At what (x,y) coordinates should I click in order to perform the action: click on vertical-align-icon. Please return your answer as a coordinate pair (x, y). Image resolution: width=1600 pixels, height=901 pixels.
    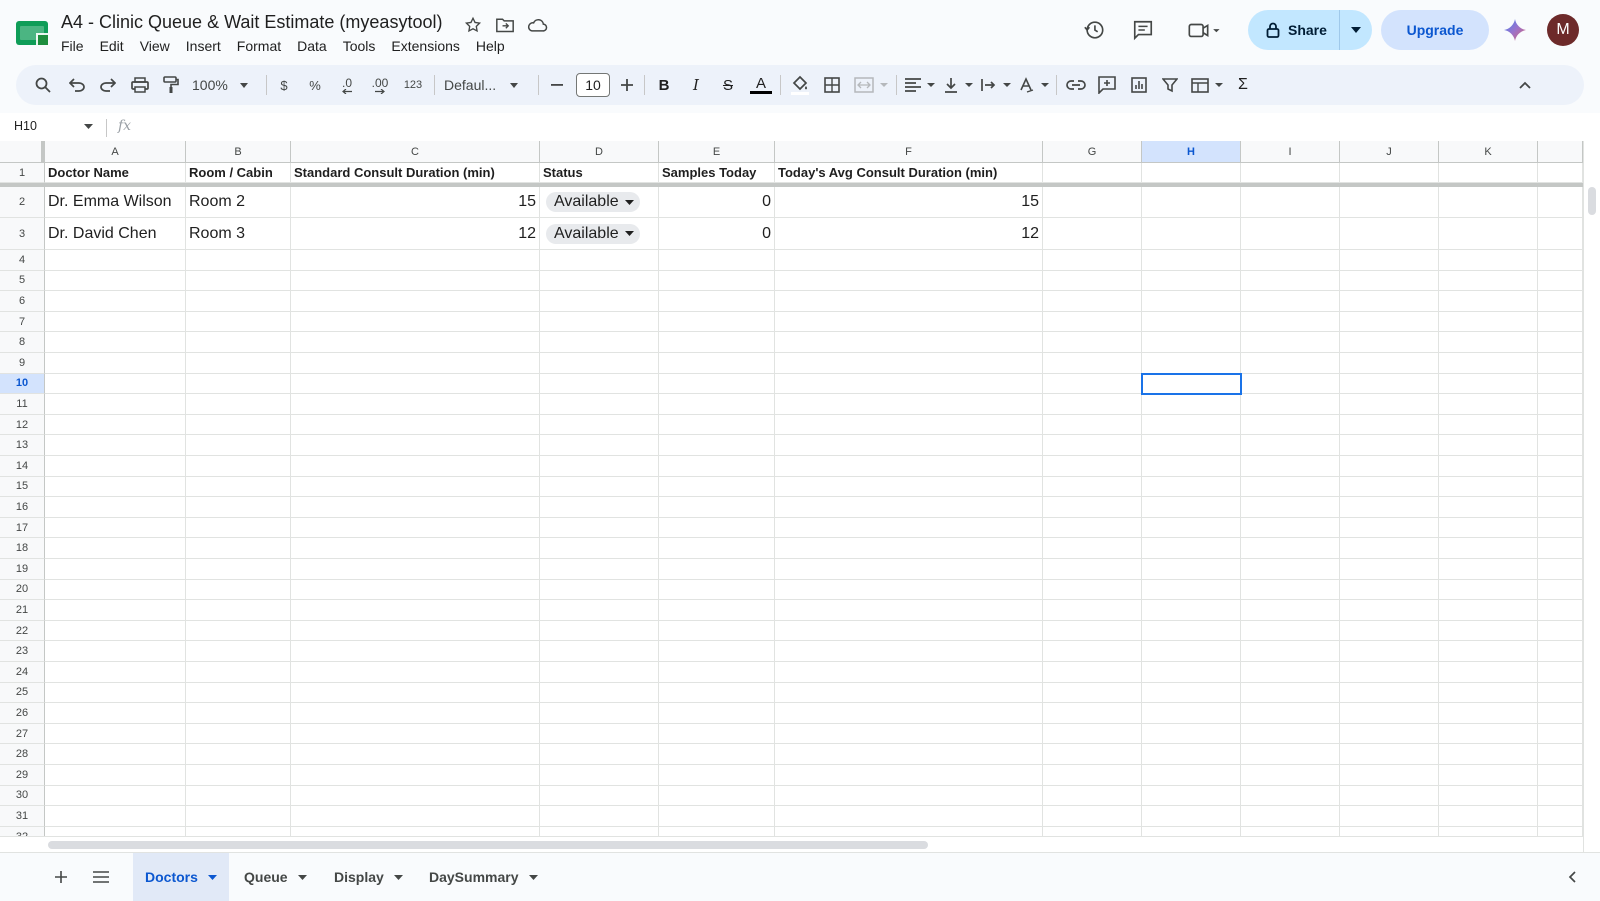
    Looking at the image, I should click on (959, 85).